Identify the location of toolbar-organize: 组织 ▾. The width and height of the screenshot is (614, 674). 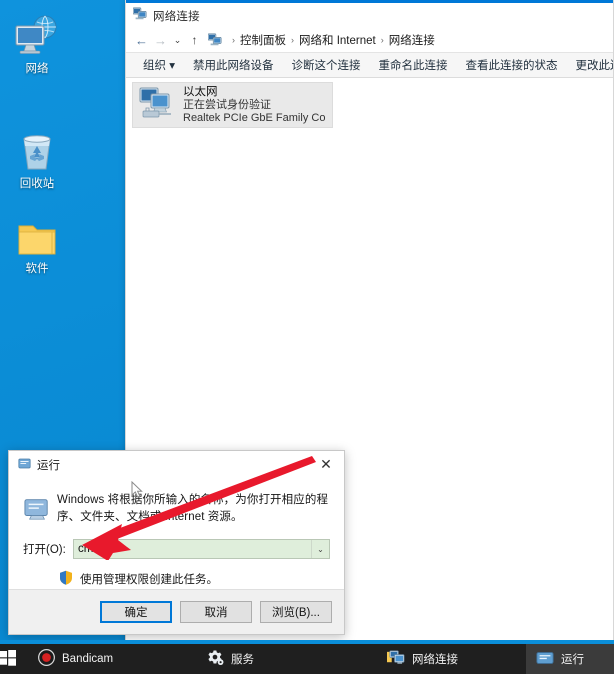
(159, 65).